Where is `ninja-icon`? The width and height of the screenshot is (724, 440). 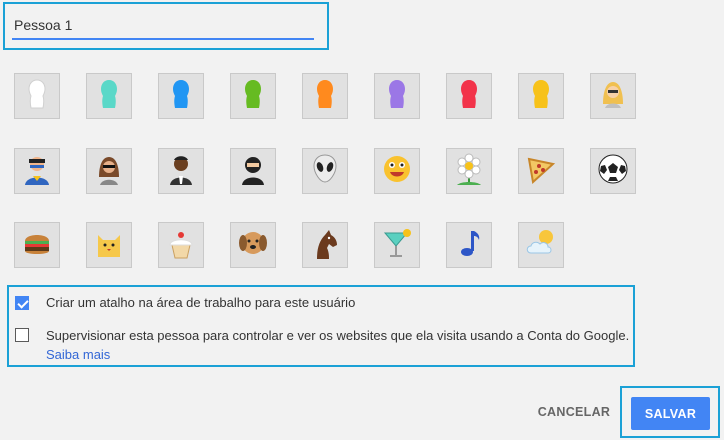 ninja-icon is located at coordinates (253, 171).